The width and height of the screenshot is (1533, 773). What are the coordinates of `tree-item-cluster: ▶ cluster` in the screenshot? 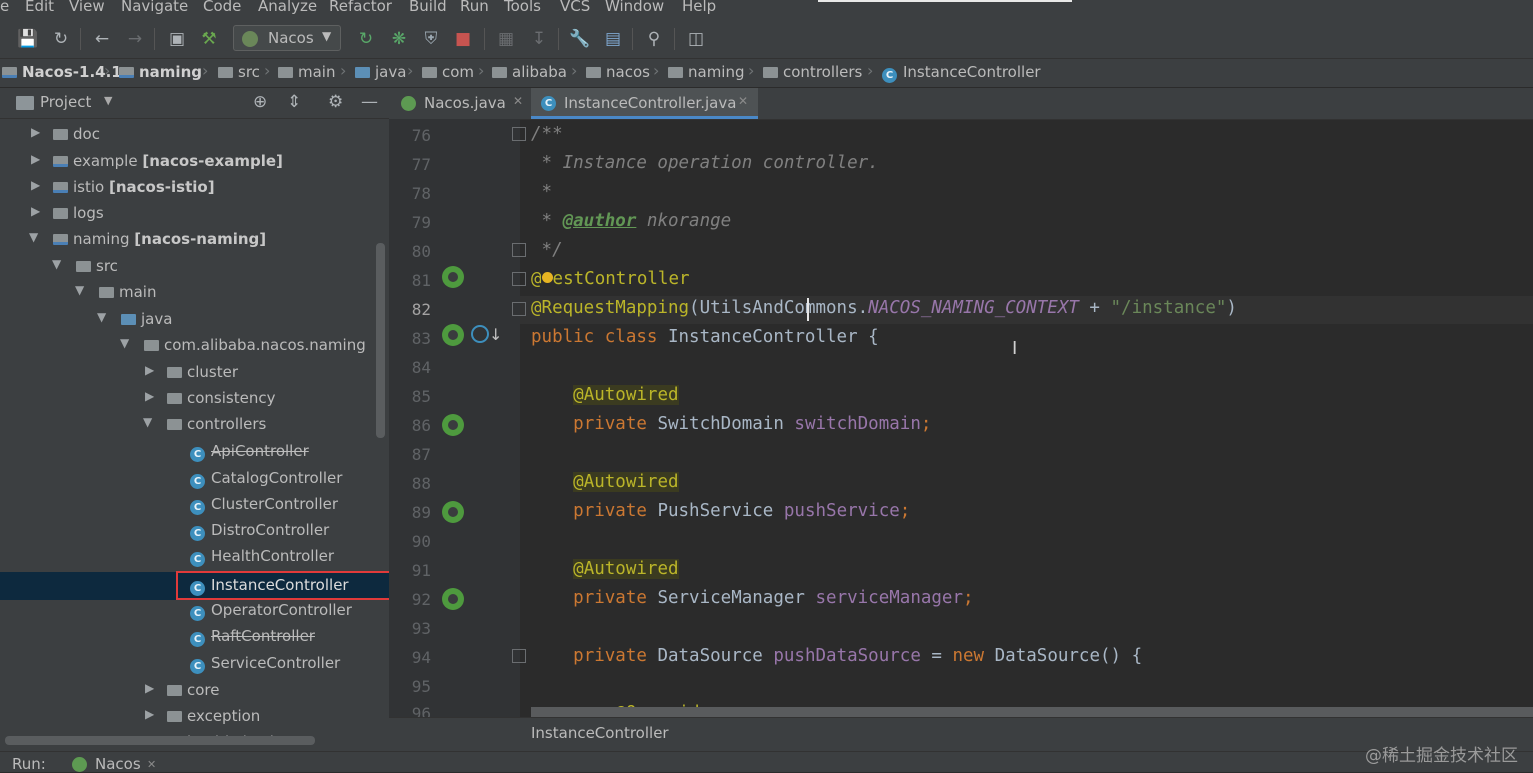 It's located at (194, 373).